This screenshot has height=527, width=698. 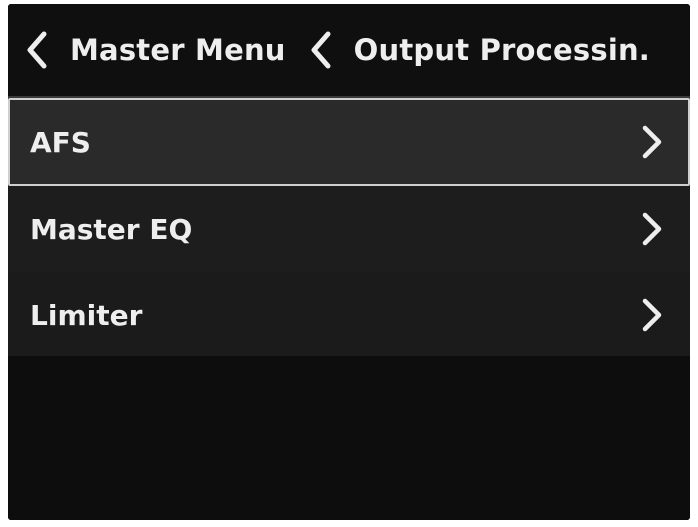 I want to click on breadcrumb-label: Master Menu, so click(x=178, y=50).